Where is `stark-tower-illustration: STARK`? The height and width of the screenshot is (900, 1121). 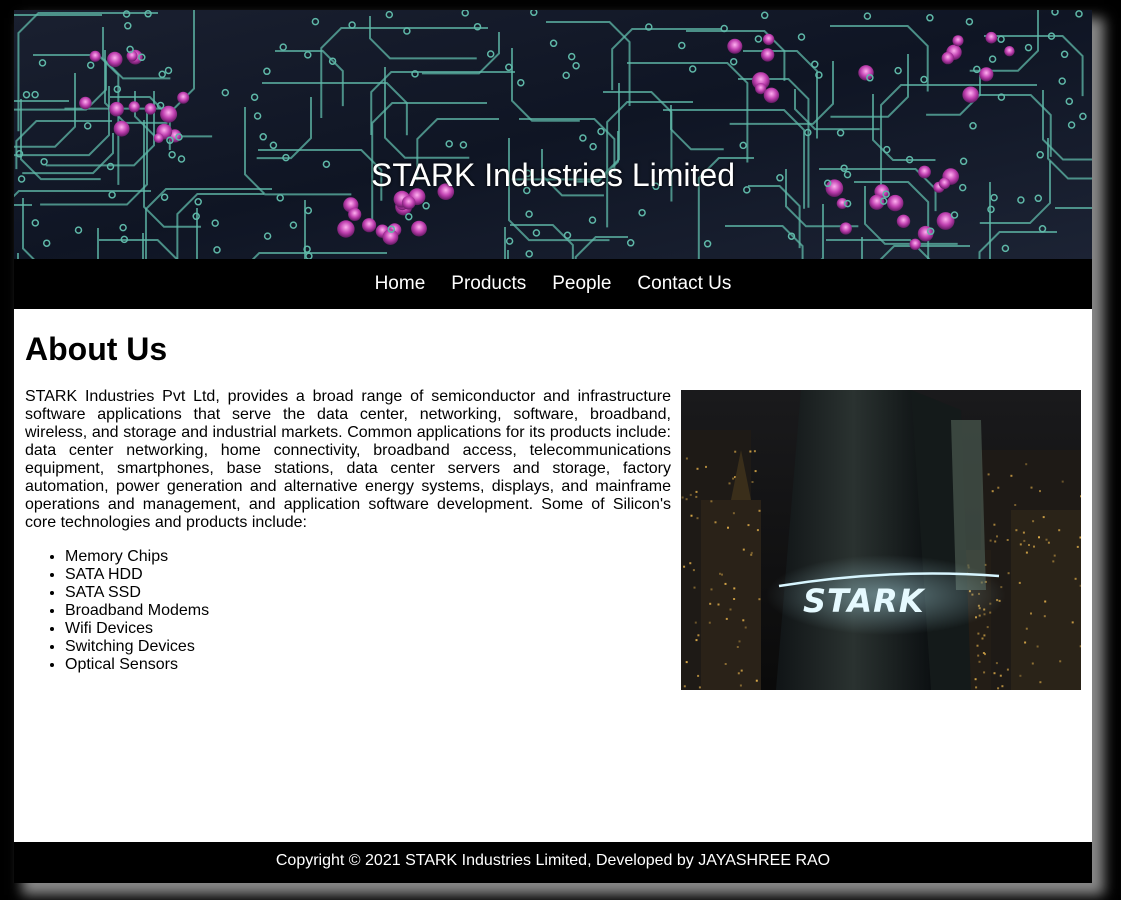
stark-tower-illustration: STARK is located at coordinates (881, 540).